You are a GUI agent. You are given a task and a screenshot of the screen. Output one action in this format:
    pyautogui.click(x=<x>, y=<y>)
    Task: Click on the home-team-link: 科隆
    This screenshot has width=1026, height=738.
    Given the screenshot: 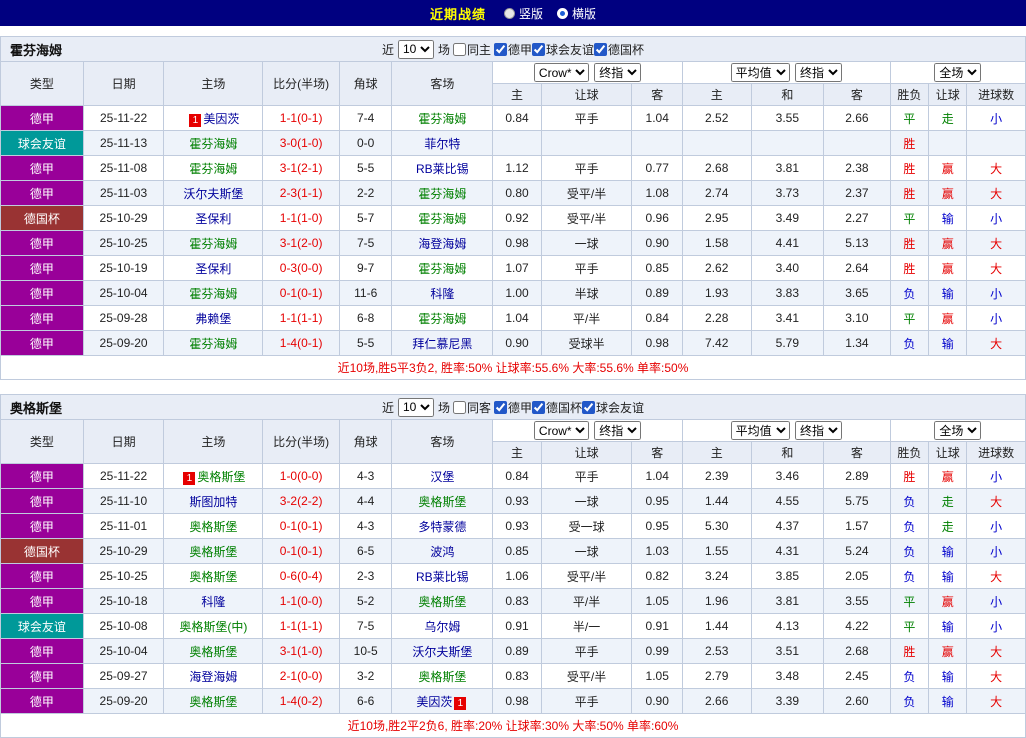 What is the action you would take?
    pyautogui.click(x=213, y=602)
    